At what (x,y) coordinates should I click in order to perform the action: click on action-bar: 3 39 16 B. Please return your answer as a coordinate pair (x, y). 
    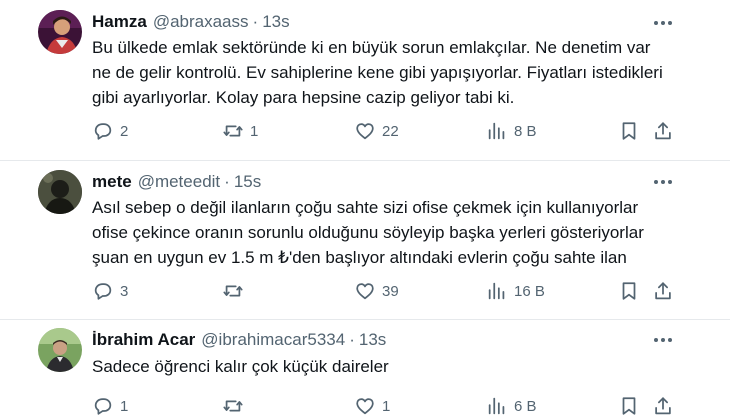
    Looking at the image, I should click on (365, 291).